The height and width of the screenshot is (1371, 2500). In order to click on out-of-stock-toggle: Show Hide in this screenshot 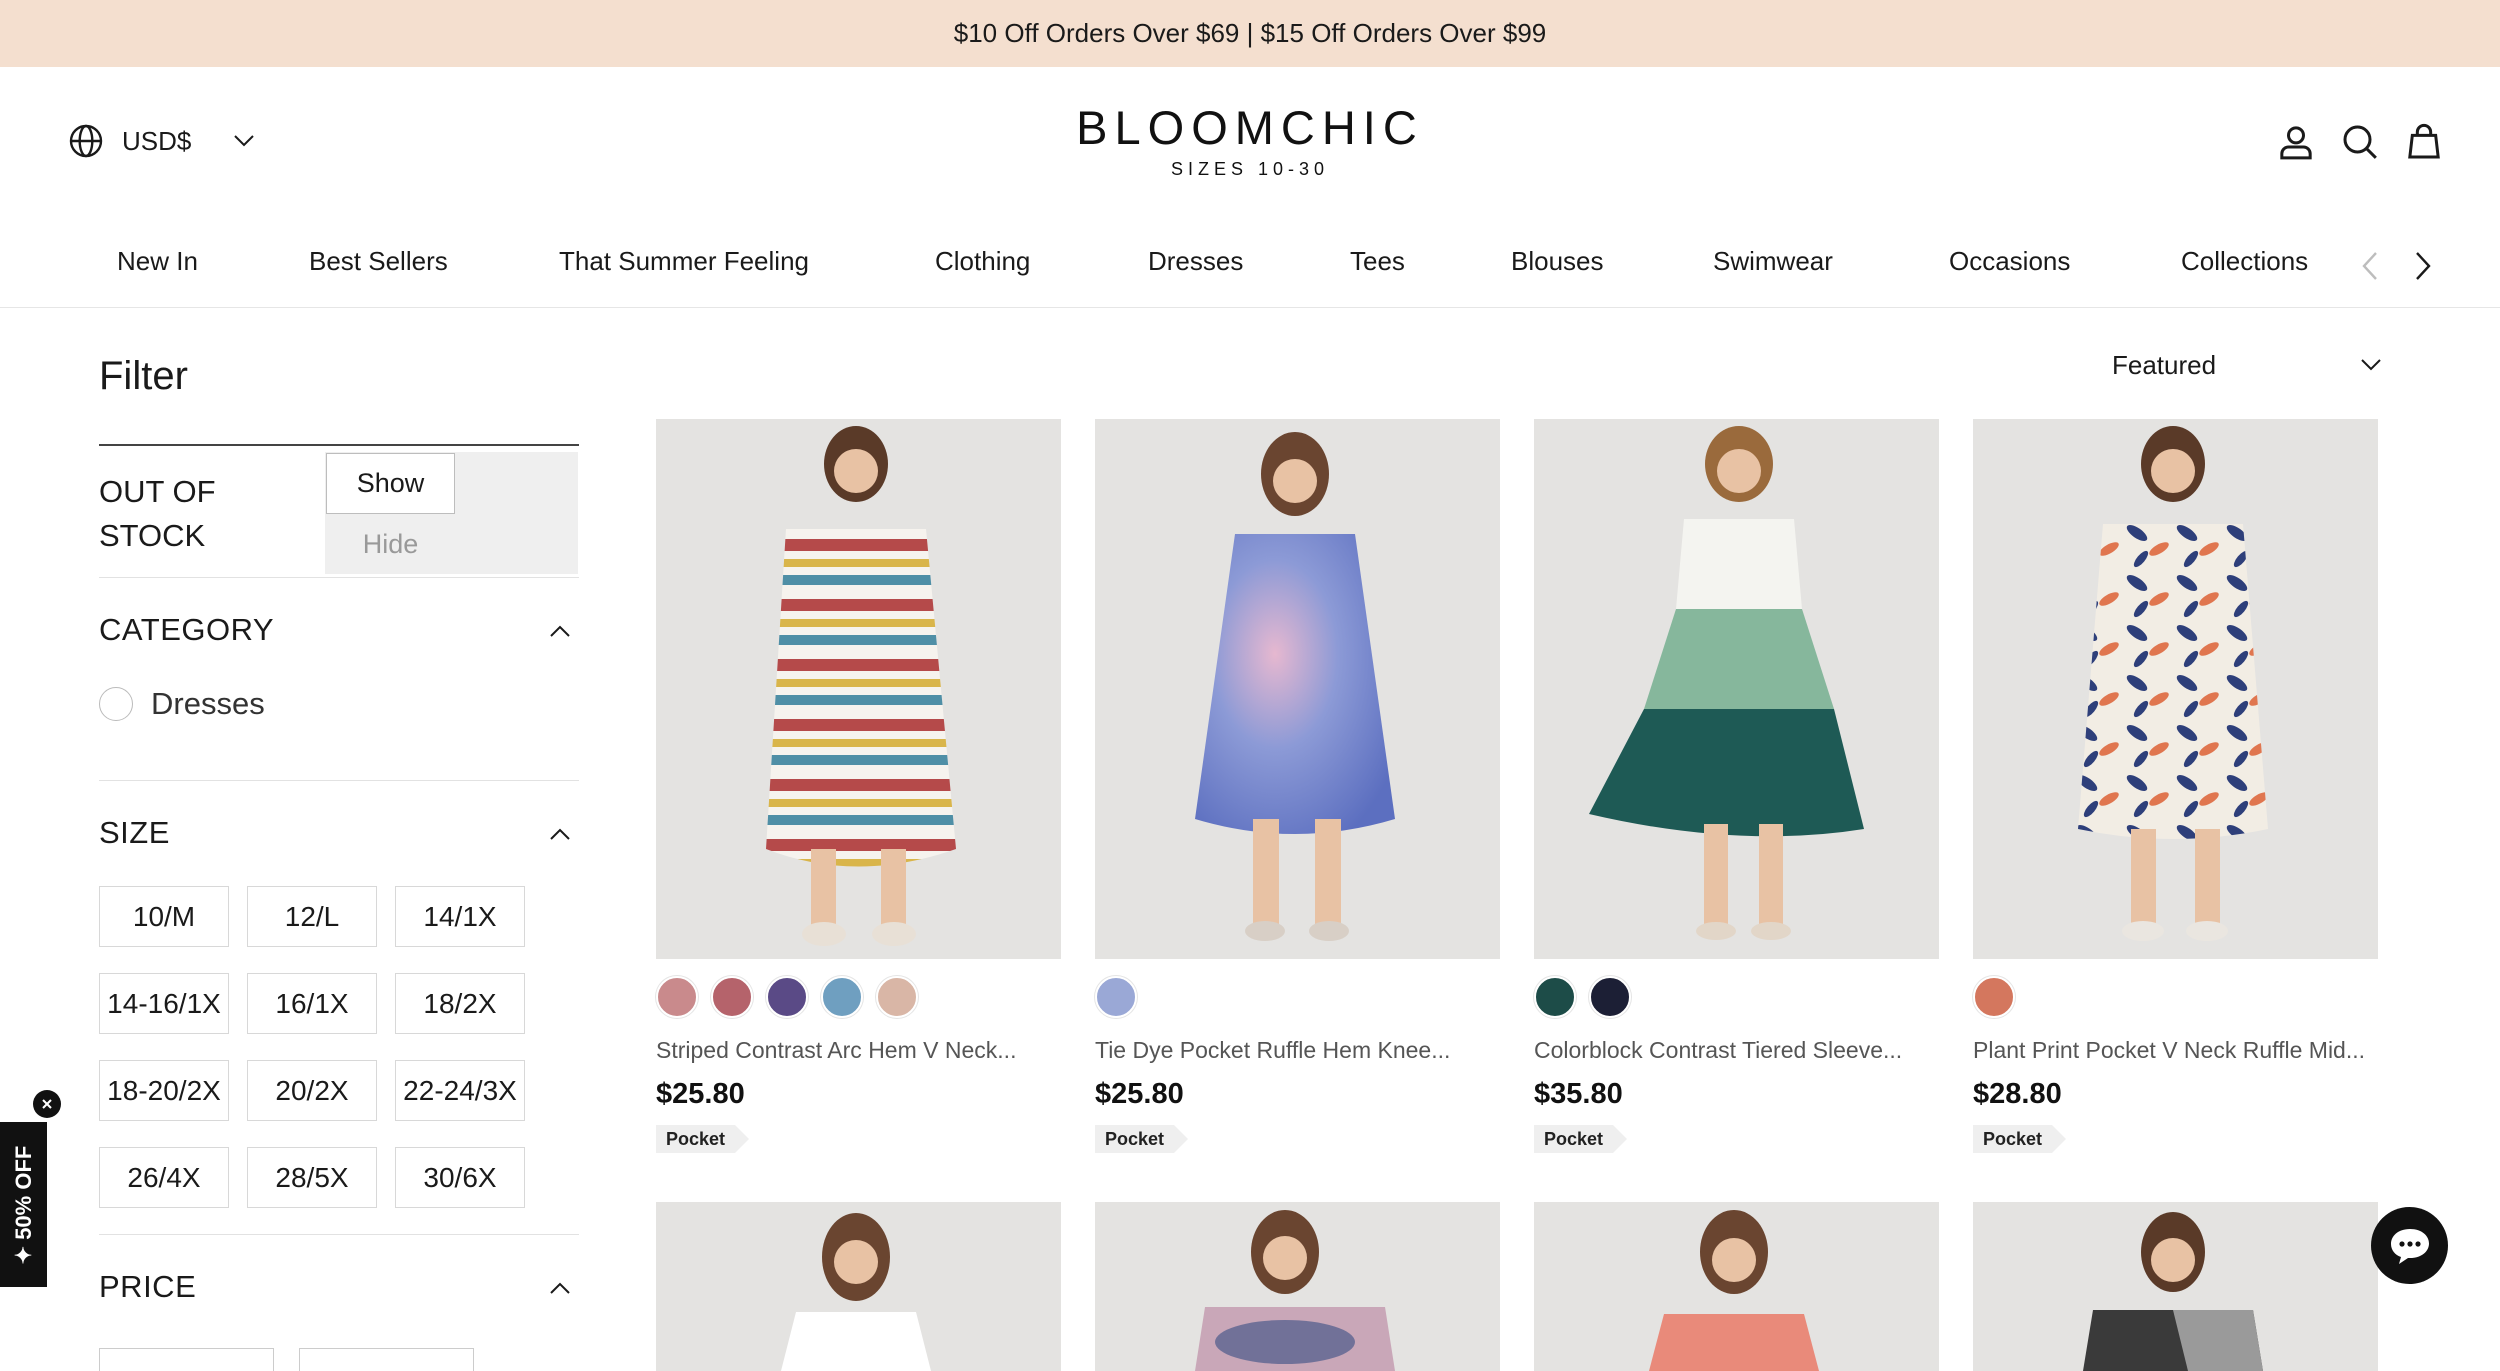, I will do `click(451, 513)`.